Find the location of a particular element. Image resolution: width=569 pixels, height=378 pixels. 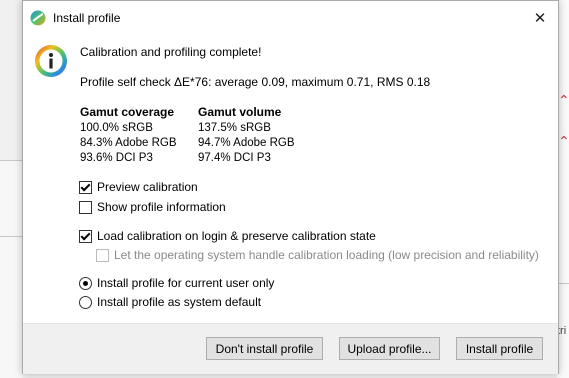

window-title: Install profile is located at coordinates (87, 18).